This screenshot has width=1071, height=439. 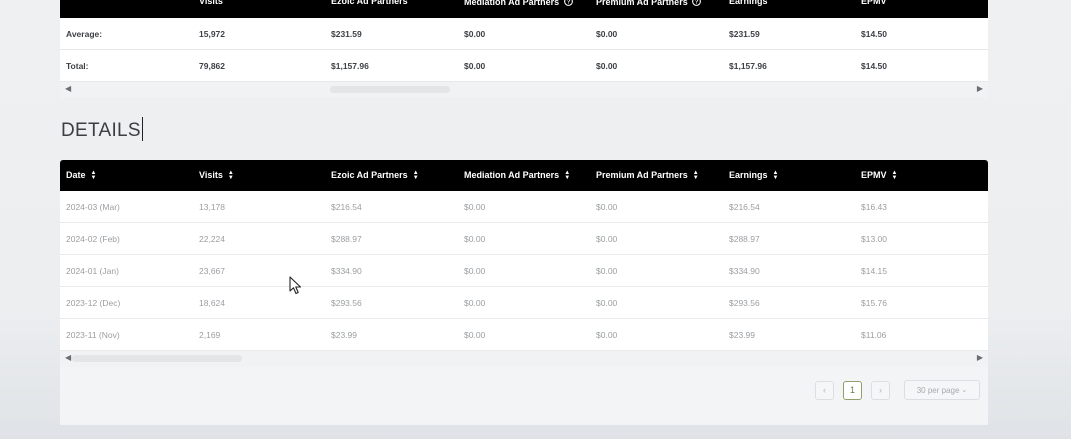 What do you see at coordinates (102, 129) in the screenshot?
I see `details-heading: DETAILS` at bounding box center [102, 129].